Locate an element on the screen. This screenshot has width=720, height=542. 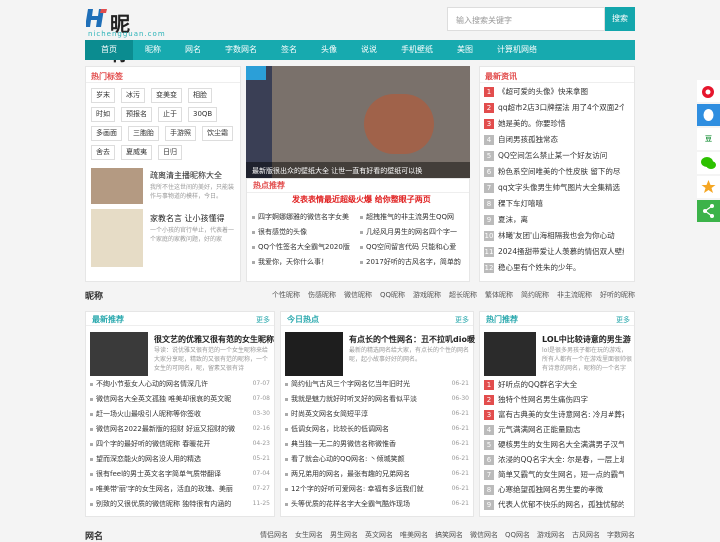
tag-item: 冰污 is located at coordinates (133, 95).